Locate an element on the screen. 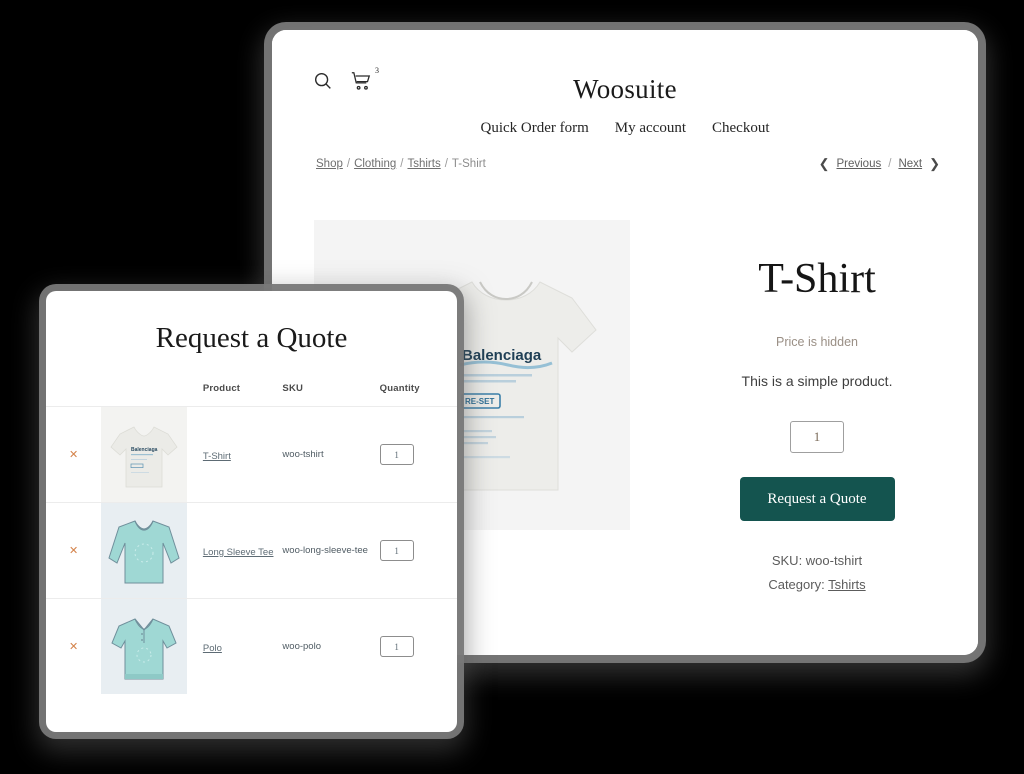  product-sku: SKU: woo-tshirt is located at coordinates (817, 560).